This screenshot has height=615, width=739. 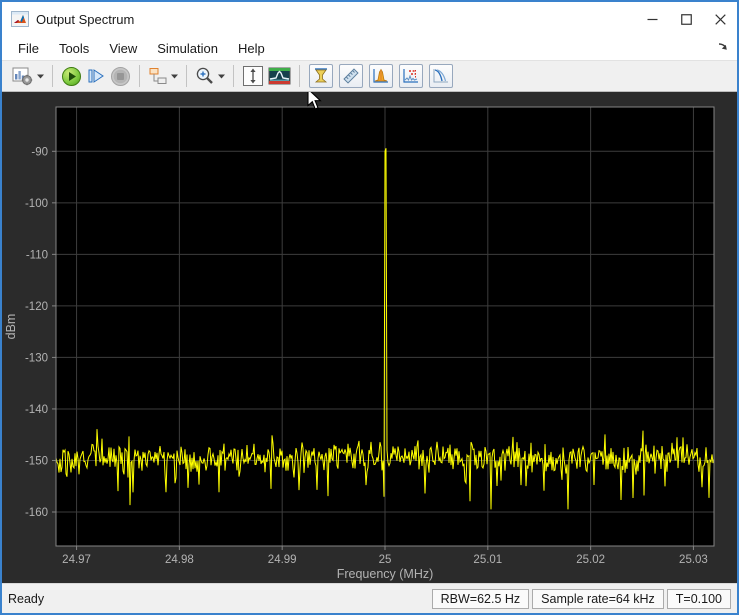 What do you see at coordinates (36, 307) in the screenshot?
I see `svg-text: -120` at bounding box center [36, 307].